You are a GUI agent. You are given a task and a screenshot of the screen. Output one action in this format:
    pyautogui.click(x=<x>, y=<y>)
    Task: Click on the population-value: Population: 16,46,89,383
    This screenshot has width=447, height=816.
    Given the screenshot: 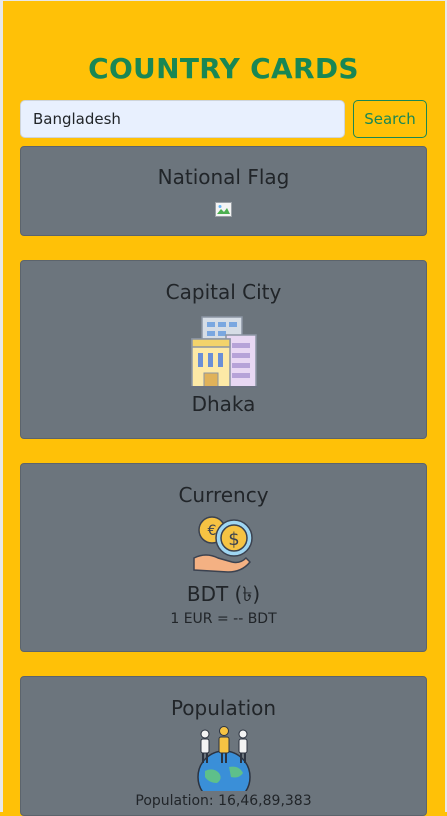 What is the action you would take?
    pyautogui.click(x=223, y=801)
    